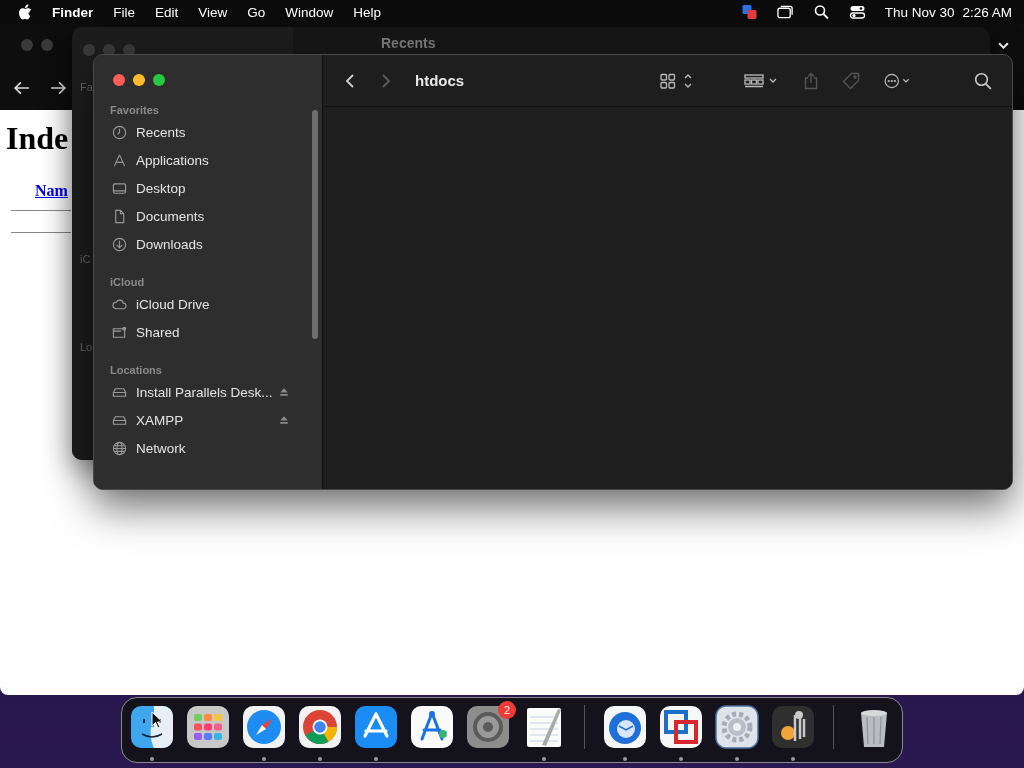 This screenshot has width=1024, height=768. I want to click on sidebar-item: Documents, so click(199, 216).